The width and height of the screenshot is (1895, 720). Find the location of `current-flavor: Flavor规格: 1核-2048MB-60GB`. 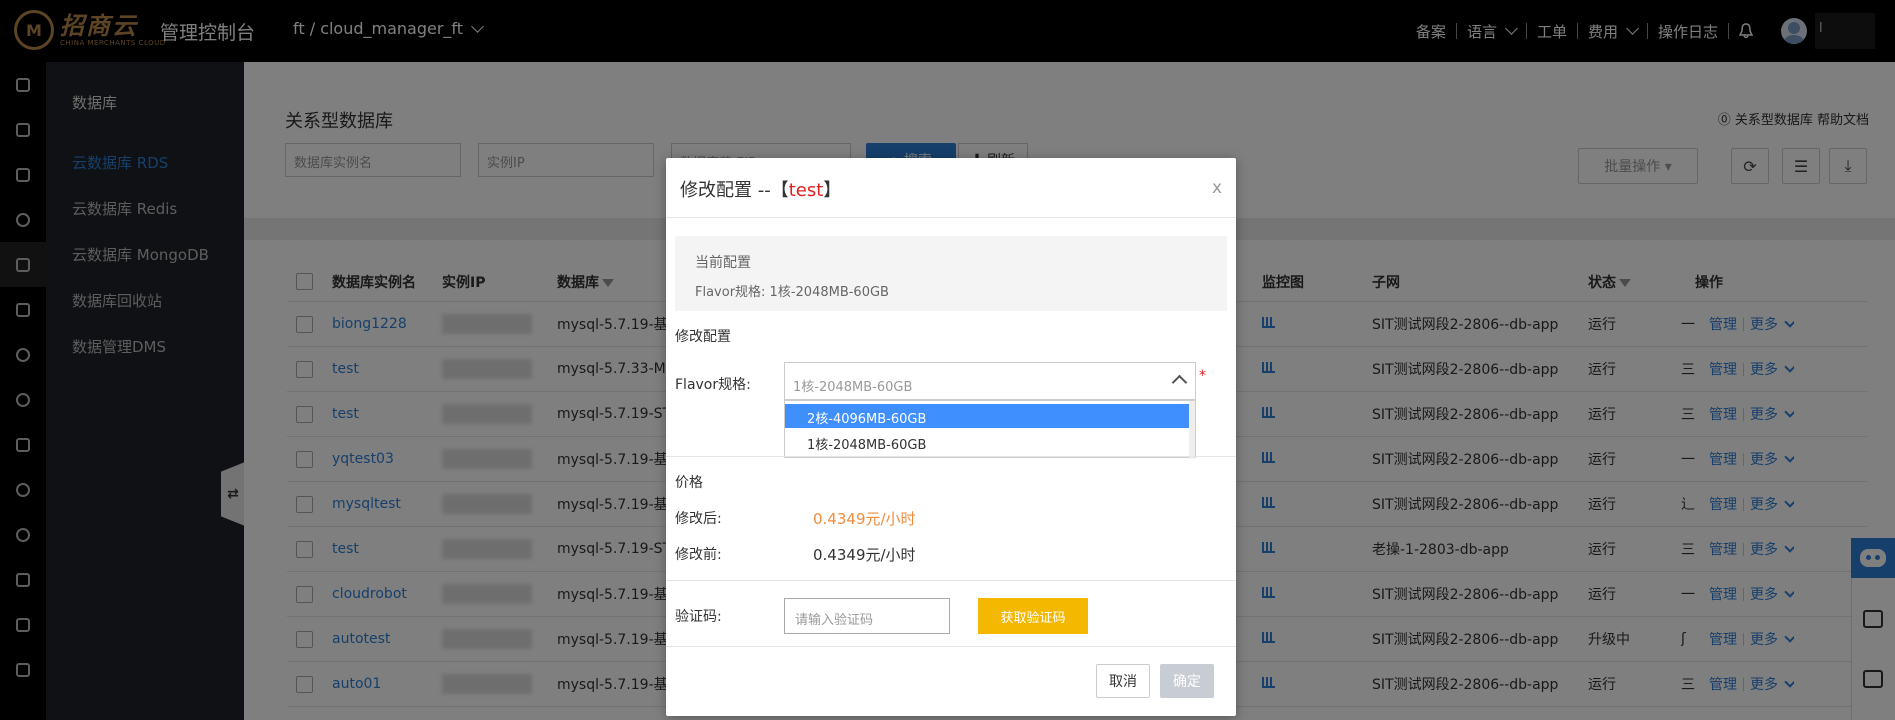

current-flavor: Flavor规格: 1核-2048MB-60GB is located at coordinates (792, 292).